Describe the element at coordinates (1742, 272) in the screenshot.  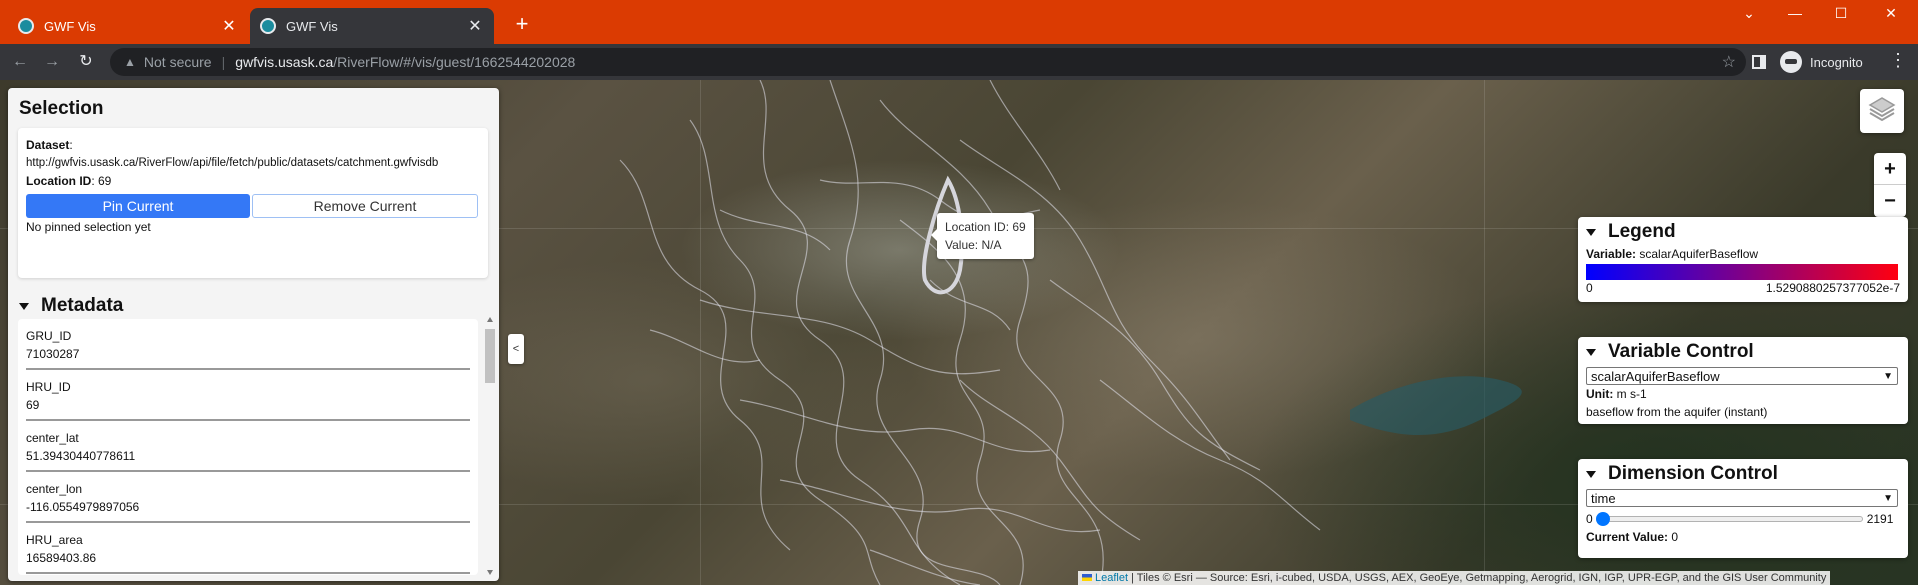
I see `color-scale-bar` at that location.